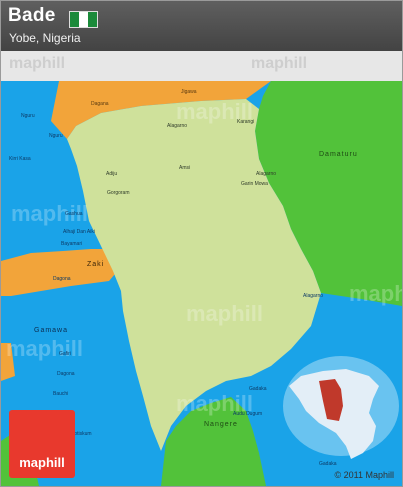  Describe the element at coordinates (248, 414) in the screenshot. I see `place-label: Audu Dugum` at that location.